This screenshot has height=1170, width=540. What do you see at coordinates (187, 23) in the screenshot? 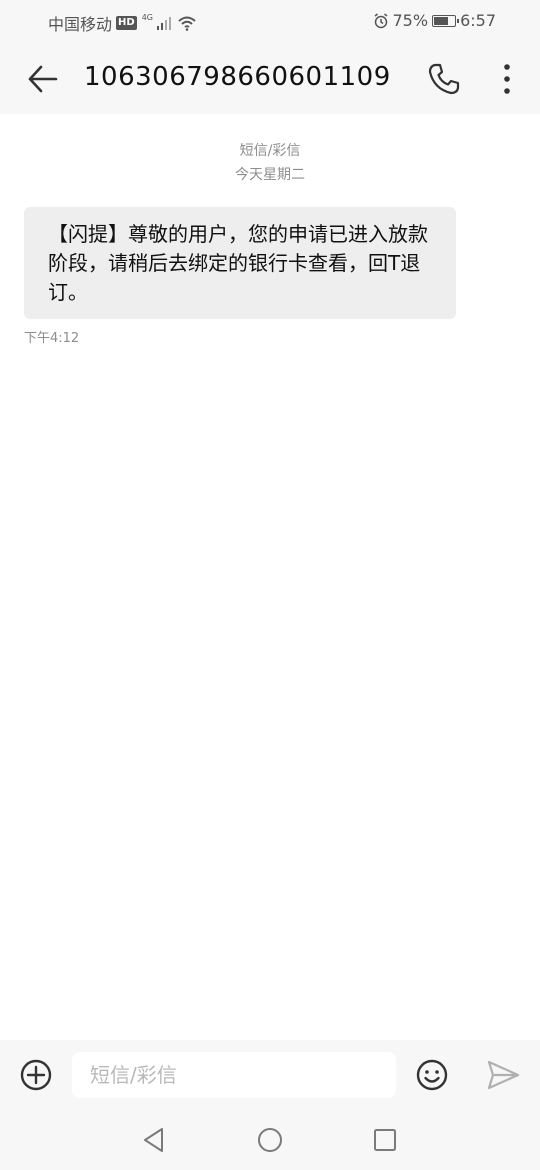
I see `wifi-icon` at bounding box center [187, 23].